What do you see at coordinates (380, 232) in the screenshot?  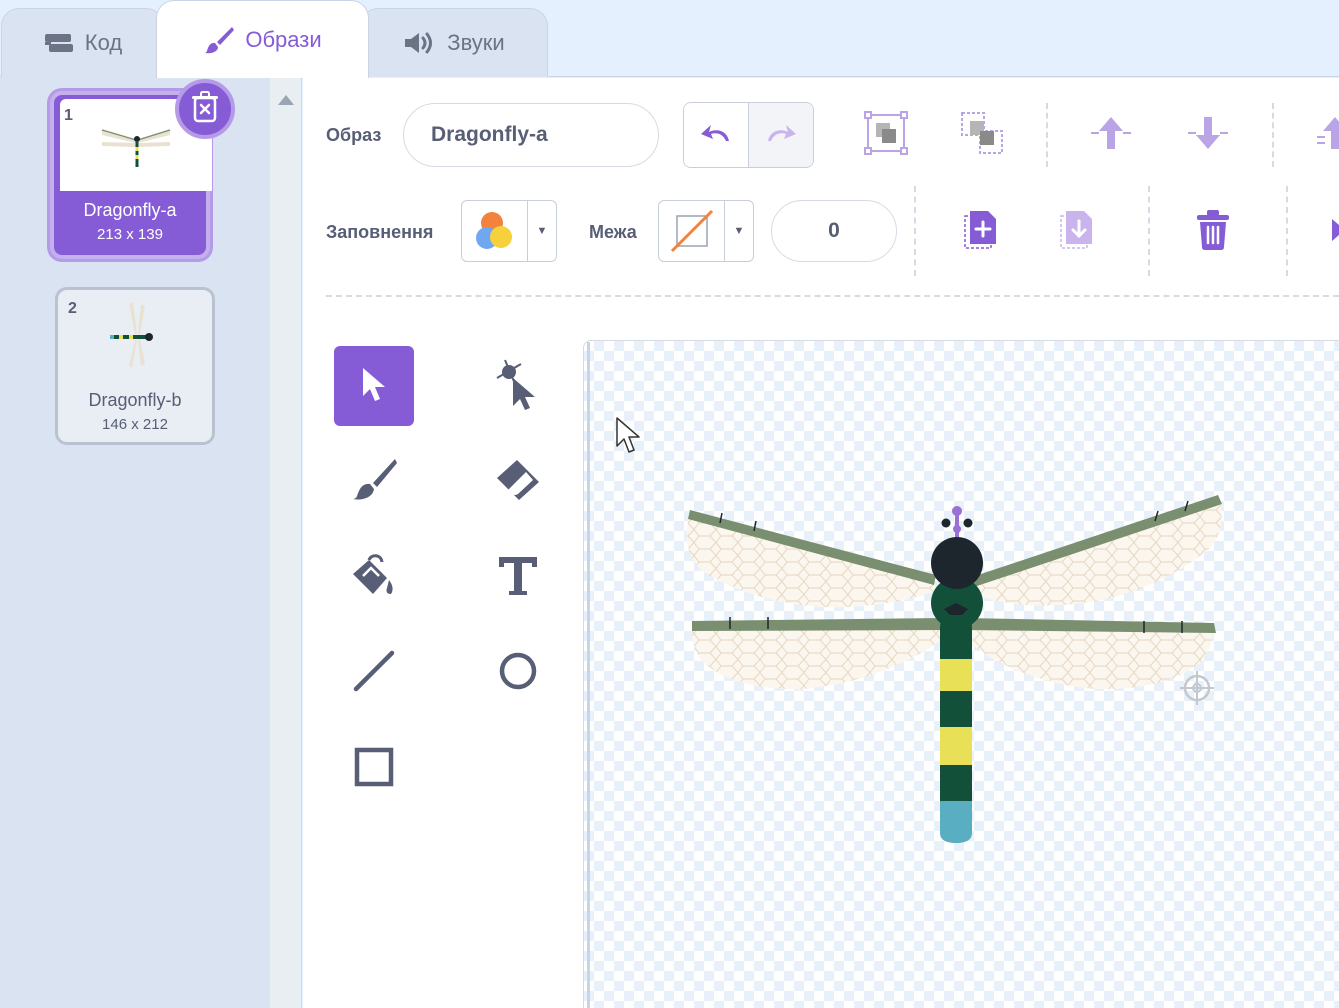 I see `fill-label: Заповнення` at bounding box center [380, 232].